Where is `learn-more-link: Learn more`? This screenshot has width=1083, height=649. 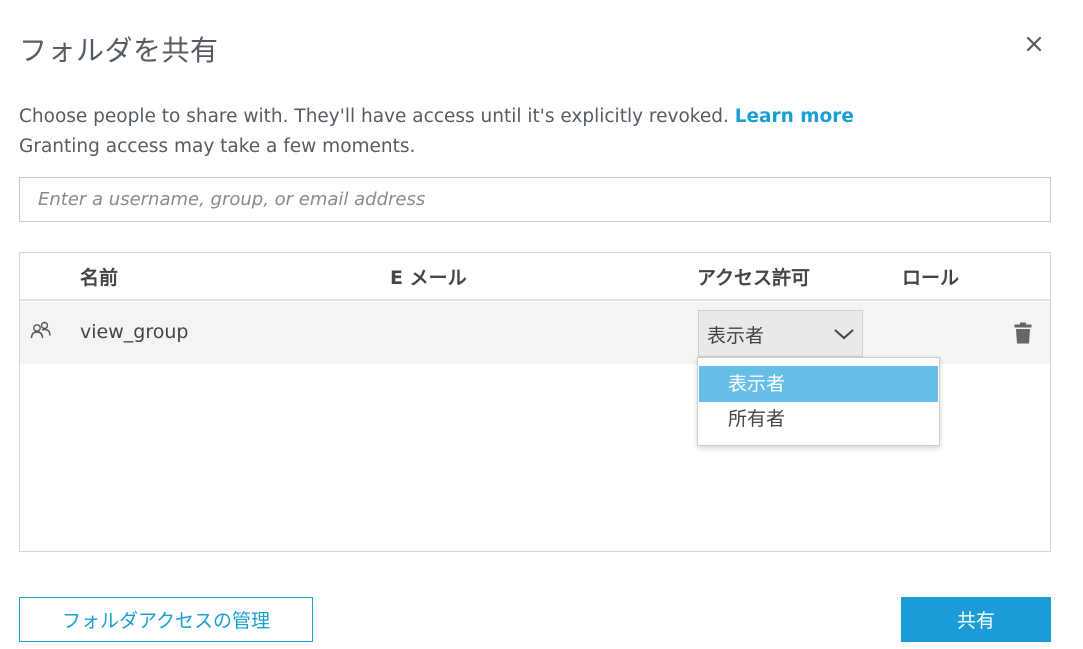
learn-more-link: Learn more is located at coordinates (794, 116).